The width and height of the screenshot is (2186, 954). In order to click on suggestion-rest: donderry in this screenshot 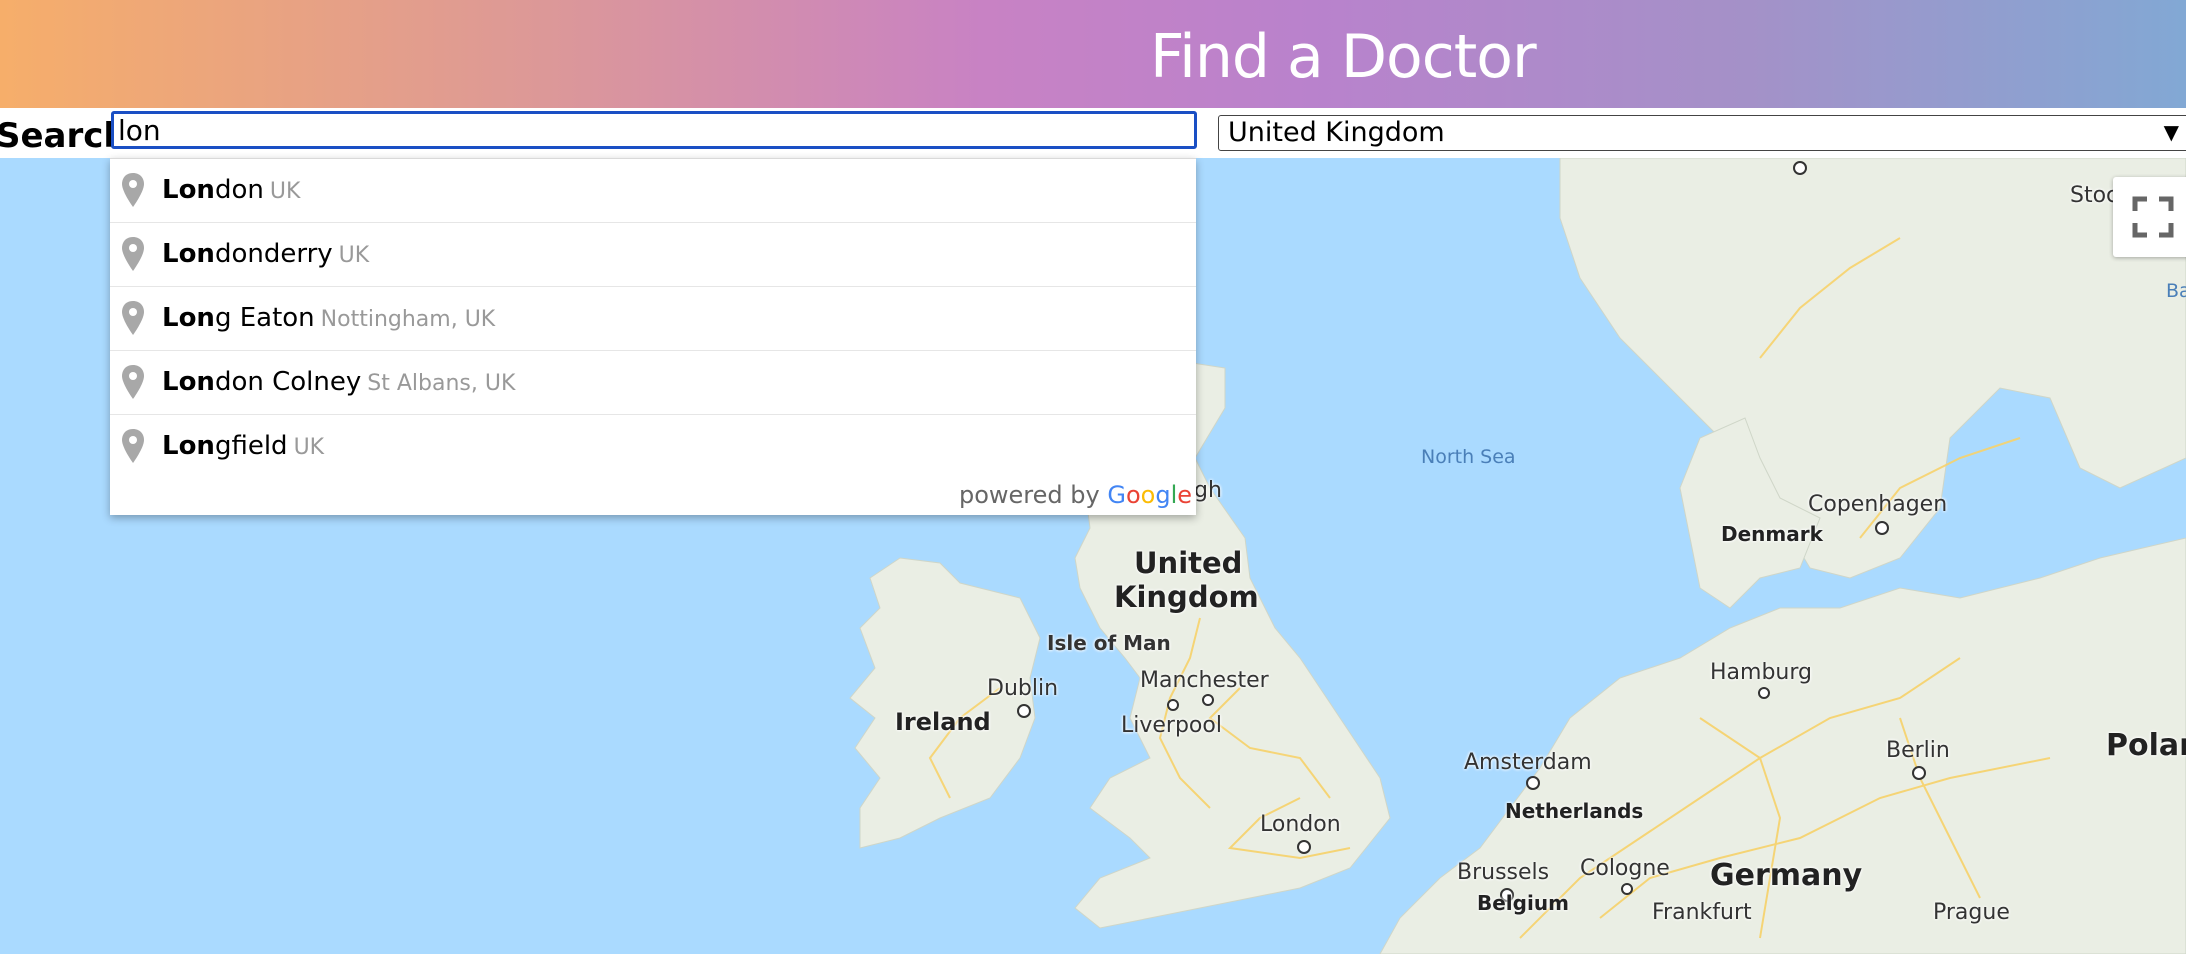, I will do `click(273, 254)`.